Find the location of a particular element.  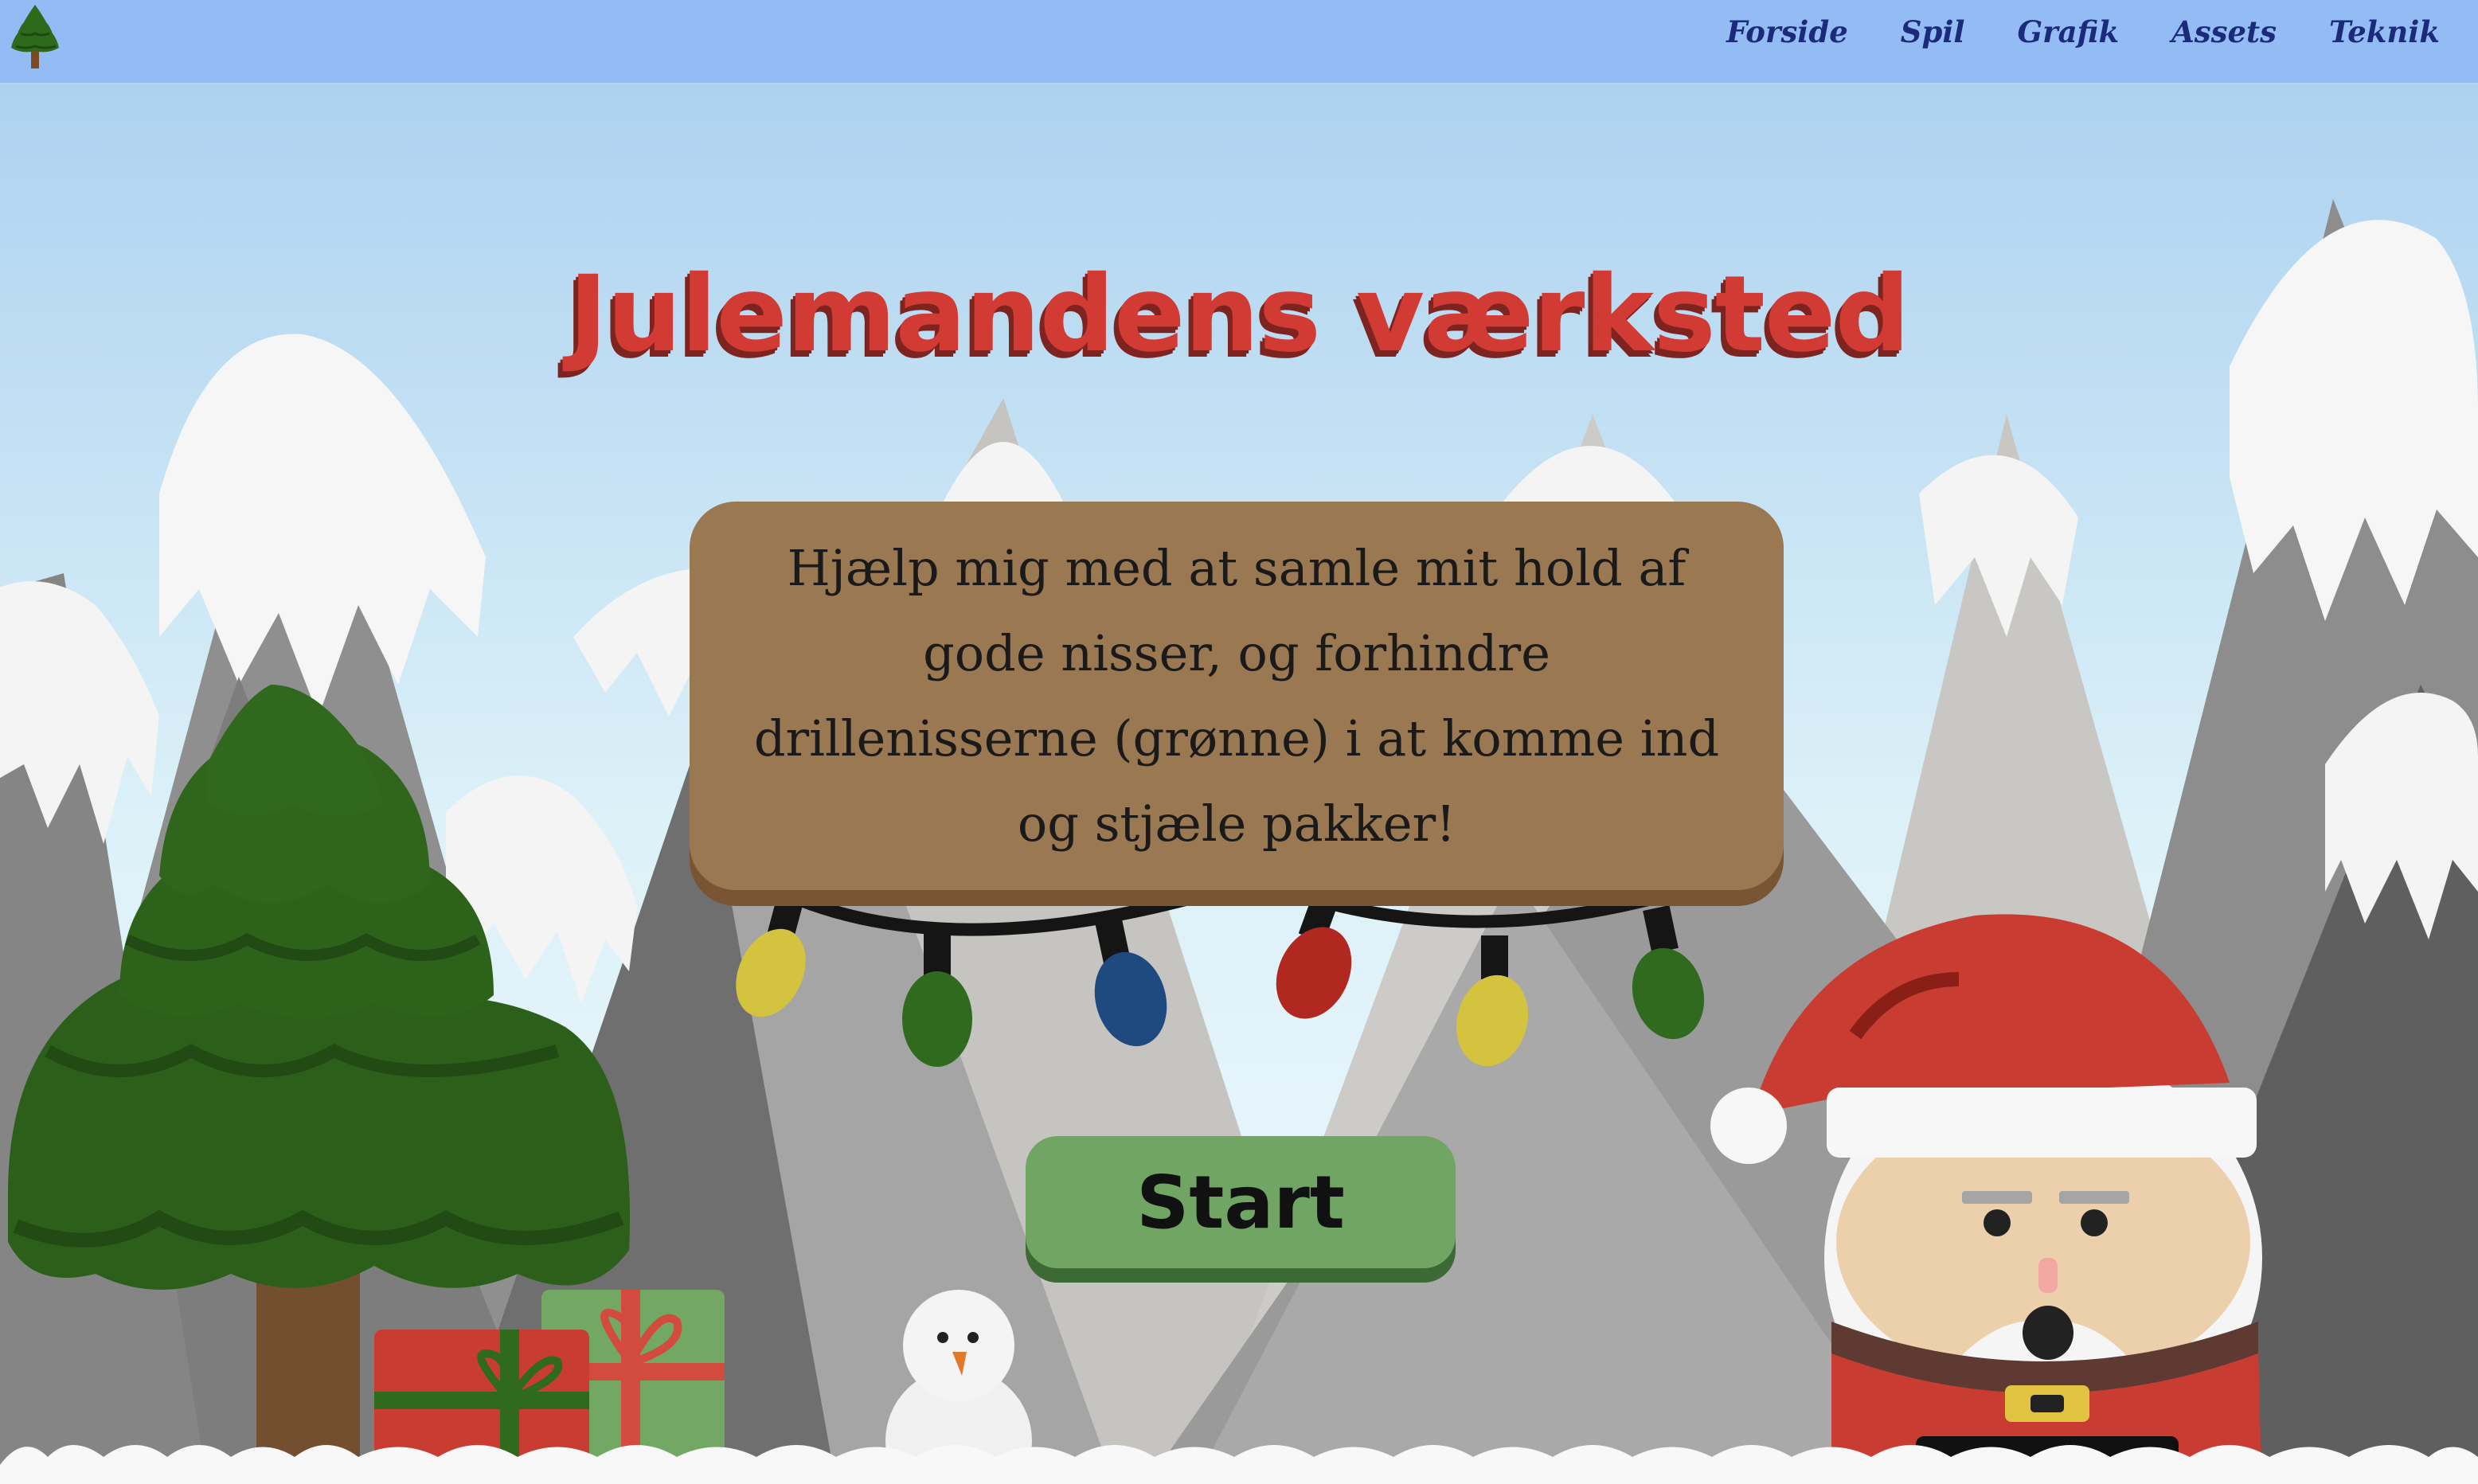

nav-bar: Forside Spil Grafik Assets Teknik is located at coordinates (1239, 42).